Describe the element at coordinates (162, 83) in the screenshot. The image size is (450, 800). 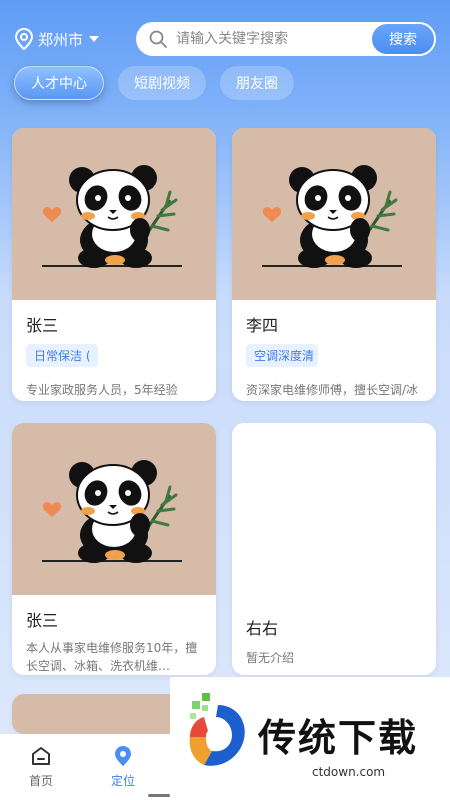
I see `tab-short-videos: 短剧视频` at that location.